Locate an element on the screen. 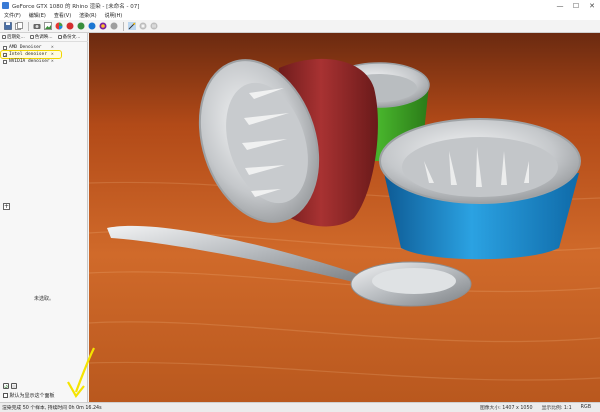 The height and width of the screenshot is (412, 600). list-item-selected: ✓ Intel denoiser ✕ is located at coordinates (31, 54).